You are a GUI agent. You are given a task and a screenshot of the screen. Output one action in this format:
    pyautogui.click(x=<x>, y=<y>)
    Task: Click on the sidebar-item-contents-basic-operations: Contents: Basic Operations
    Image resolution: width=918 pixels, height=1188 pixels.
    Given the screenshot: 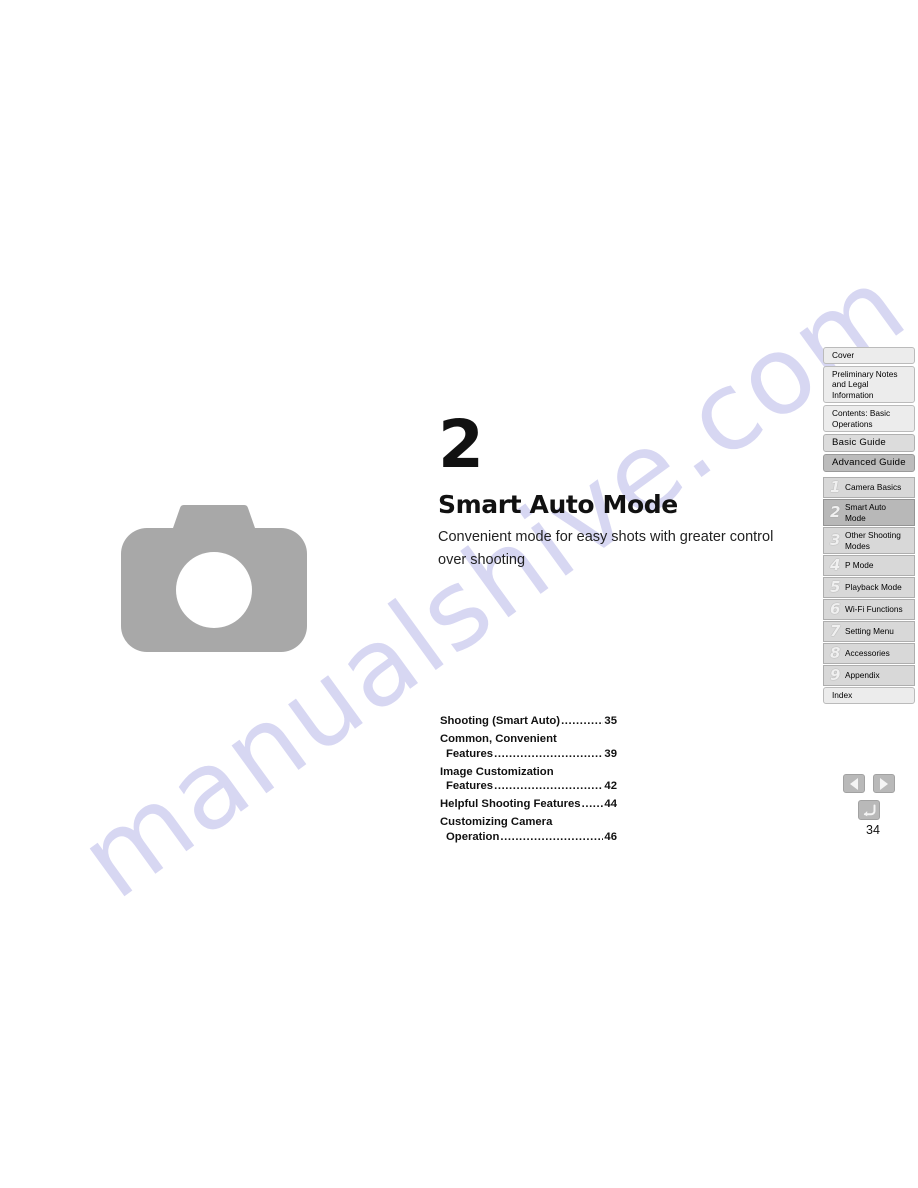 What is the action you would take?
    pyautogui.click(x=869, y=418)
    